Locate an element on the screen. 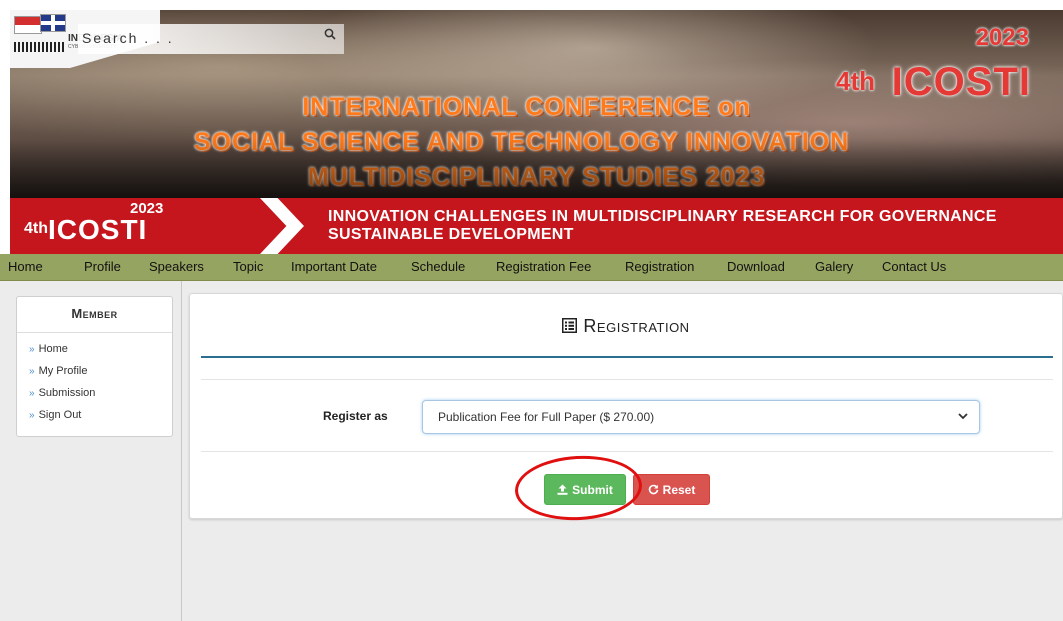 Image resolution: width=1063 pixels, height=621 pixels. heading-divider is located at coordinates (627, 357).